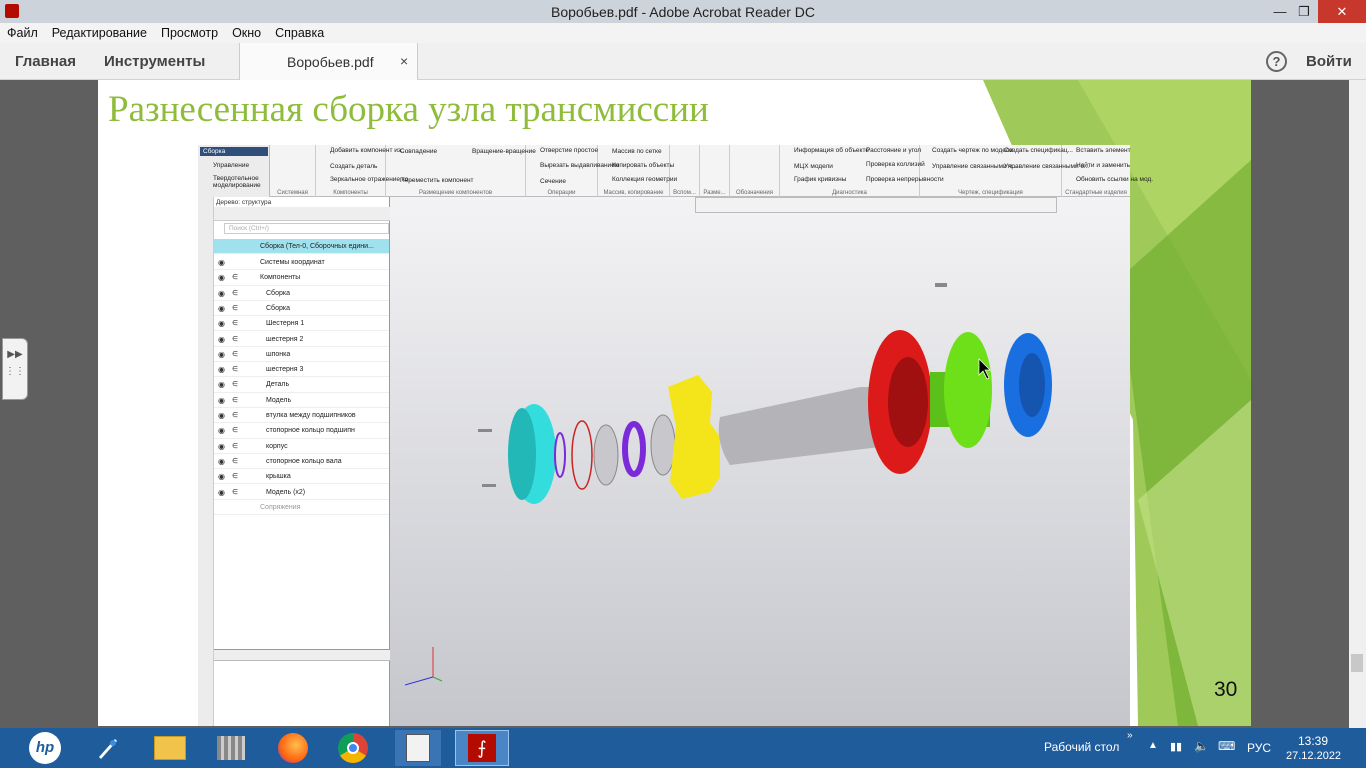 The width and height of the screenshot is (1366, 768). Describe the element at coordinates (301, 477) in the screenshot. I see `tree-item: ◉ ∈ крышка` at that location.